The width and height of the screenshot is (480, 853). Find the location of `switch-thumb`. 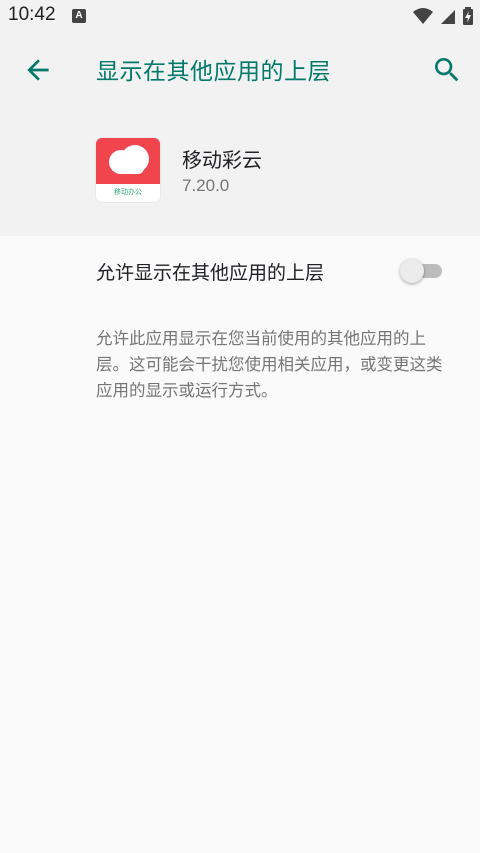

switch-thumb is located at coordinates (412, 271).